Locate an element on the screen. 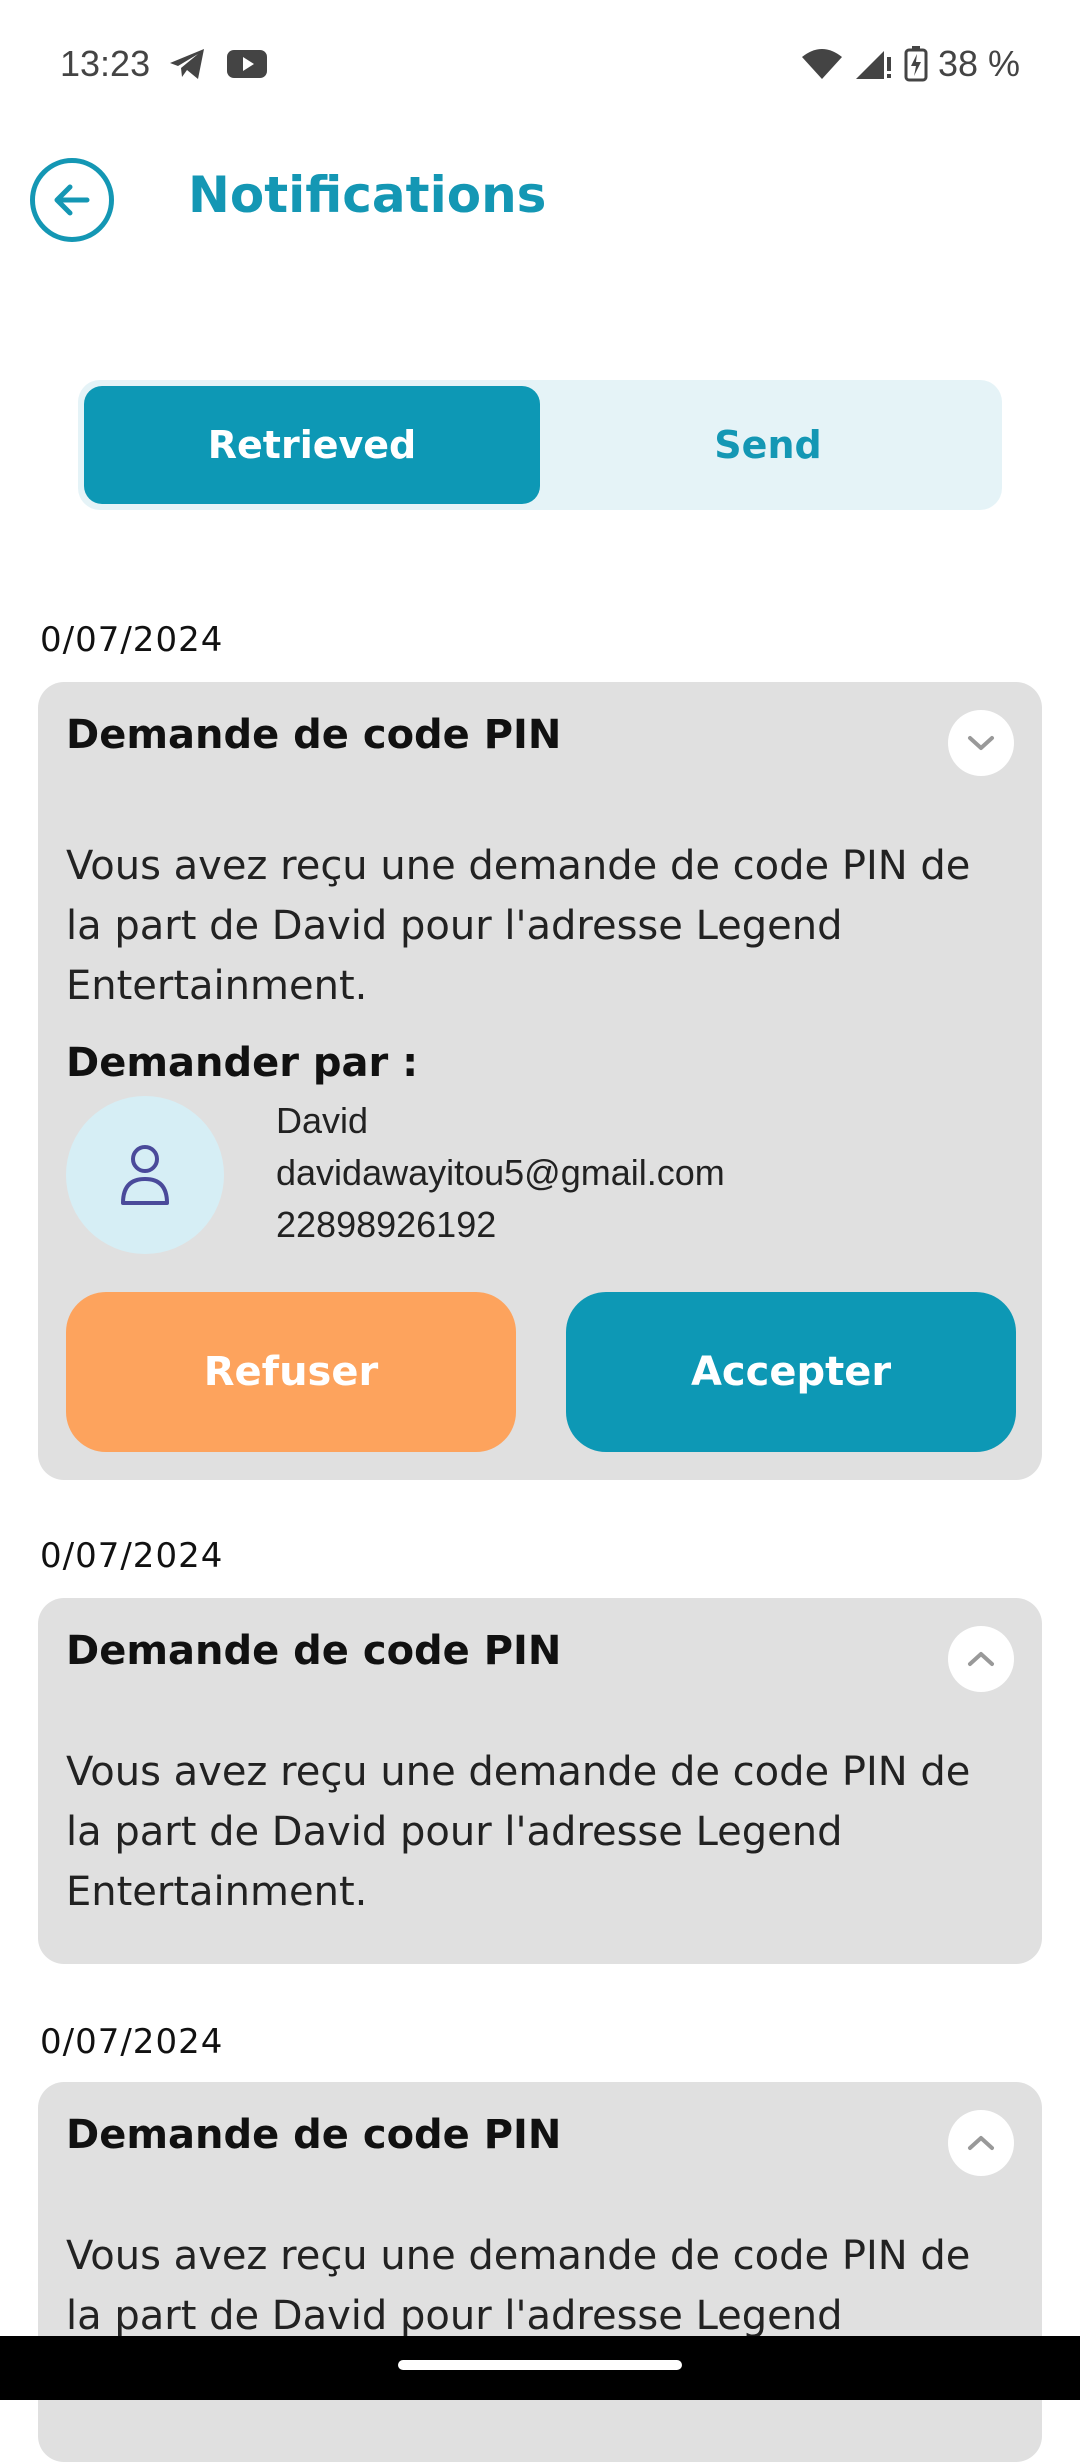  requester-name: David is located at coordinates (322, 1120).